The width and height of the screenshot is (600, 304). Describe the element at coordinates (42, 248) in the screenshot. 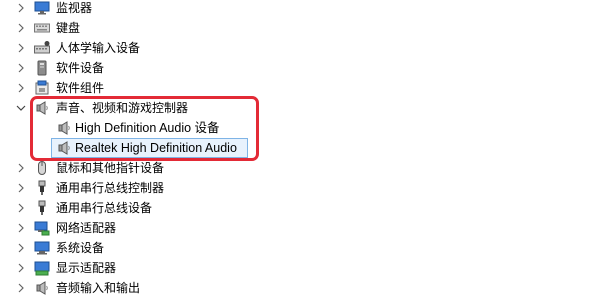

I see `system-device-icon` at that location.